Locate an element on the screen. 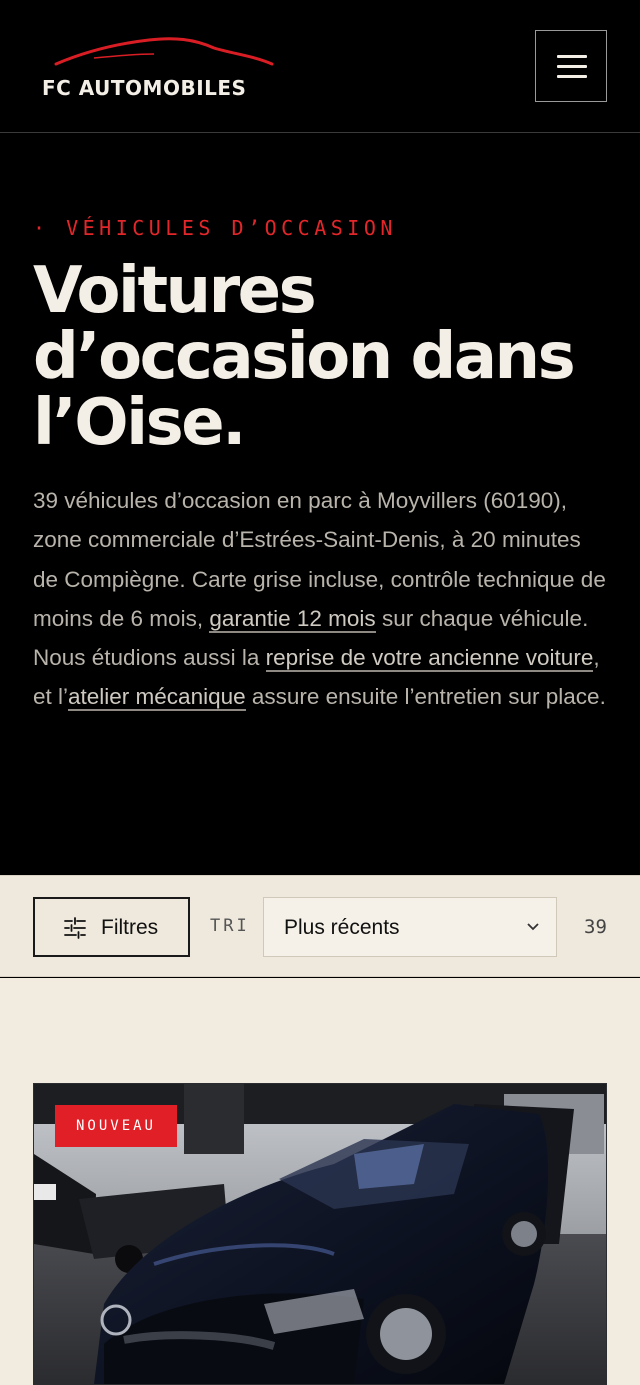  page-title: Voitures d’occasion dans l’Oise. is located at coordinates (333, 357).